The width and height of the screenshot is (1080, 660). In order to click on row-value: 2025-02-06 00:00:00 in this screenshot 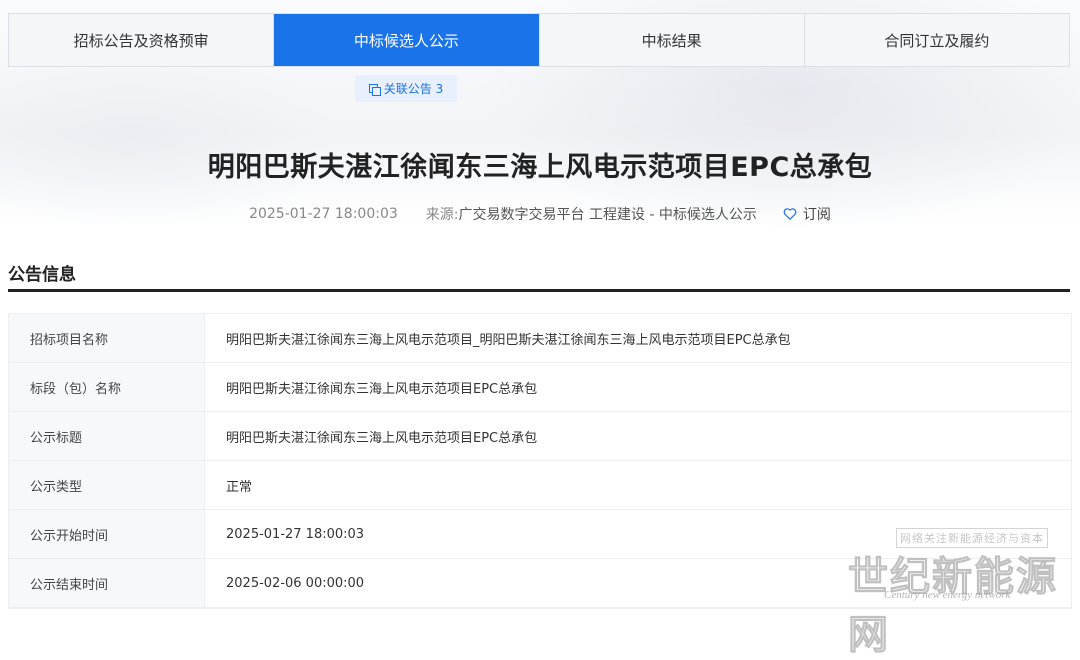, I will do `click(295, 583)`.